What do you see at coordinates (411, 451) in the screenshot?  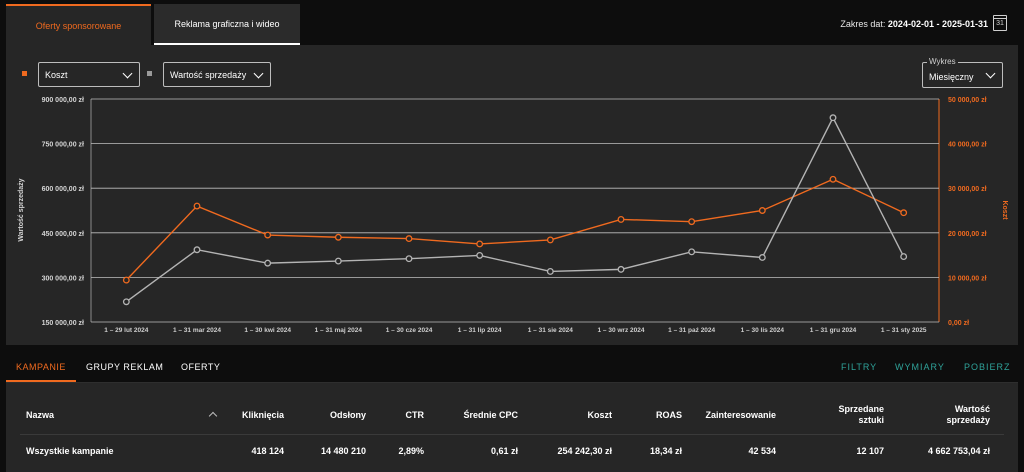 I see `cell-ctr: 2,89%` at bounding box center [411, 451].